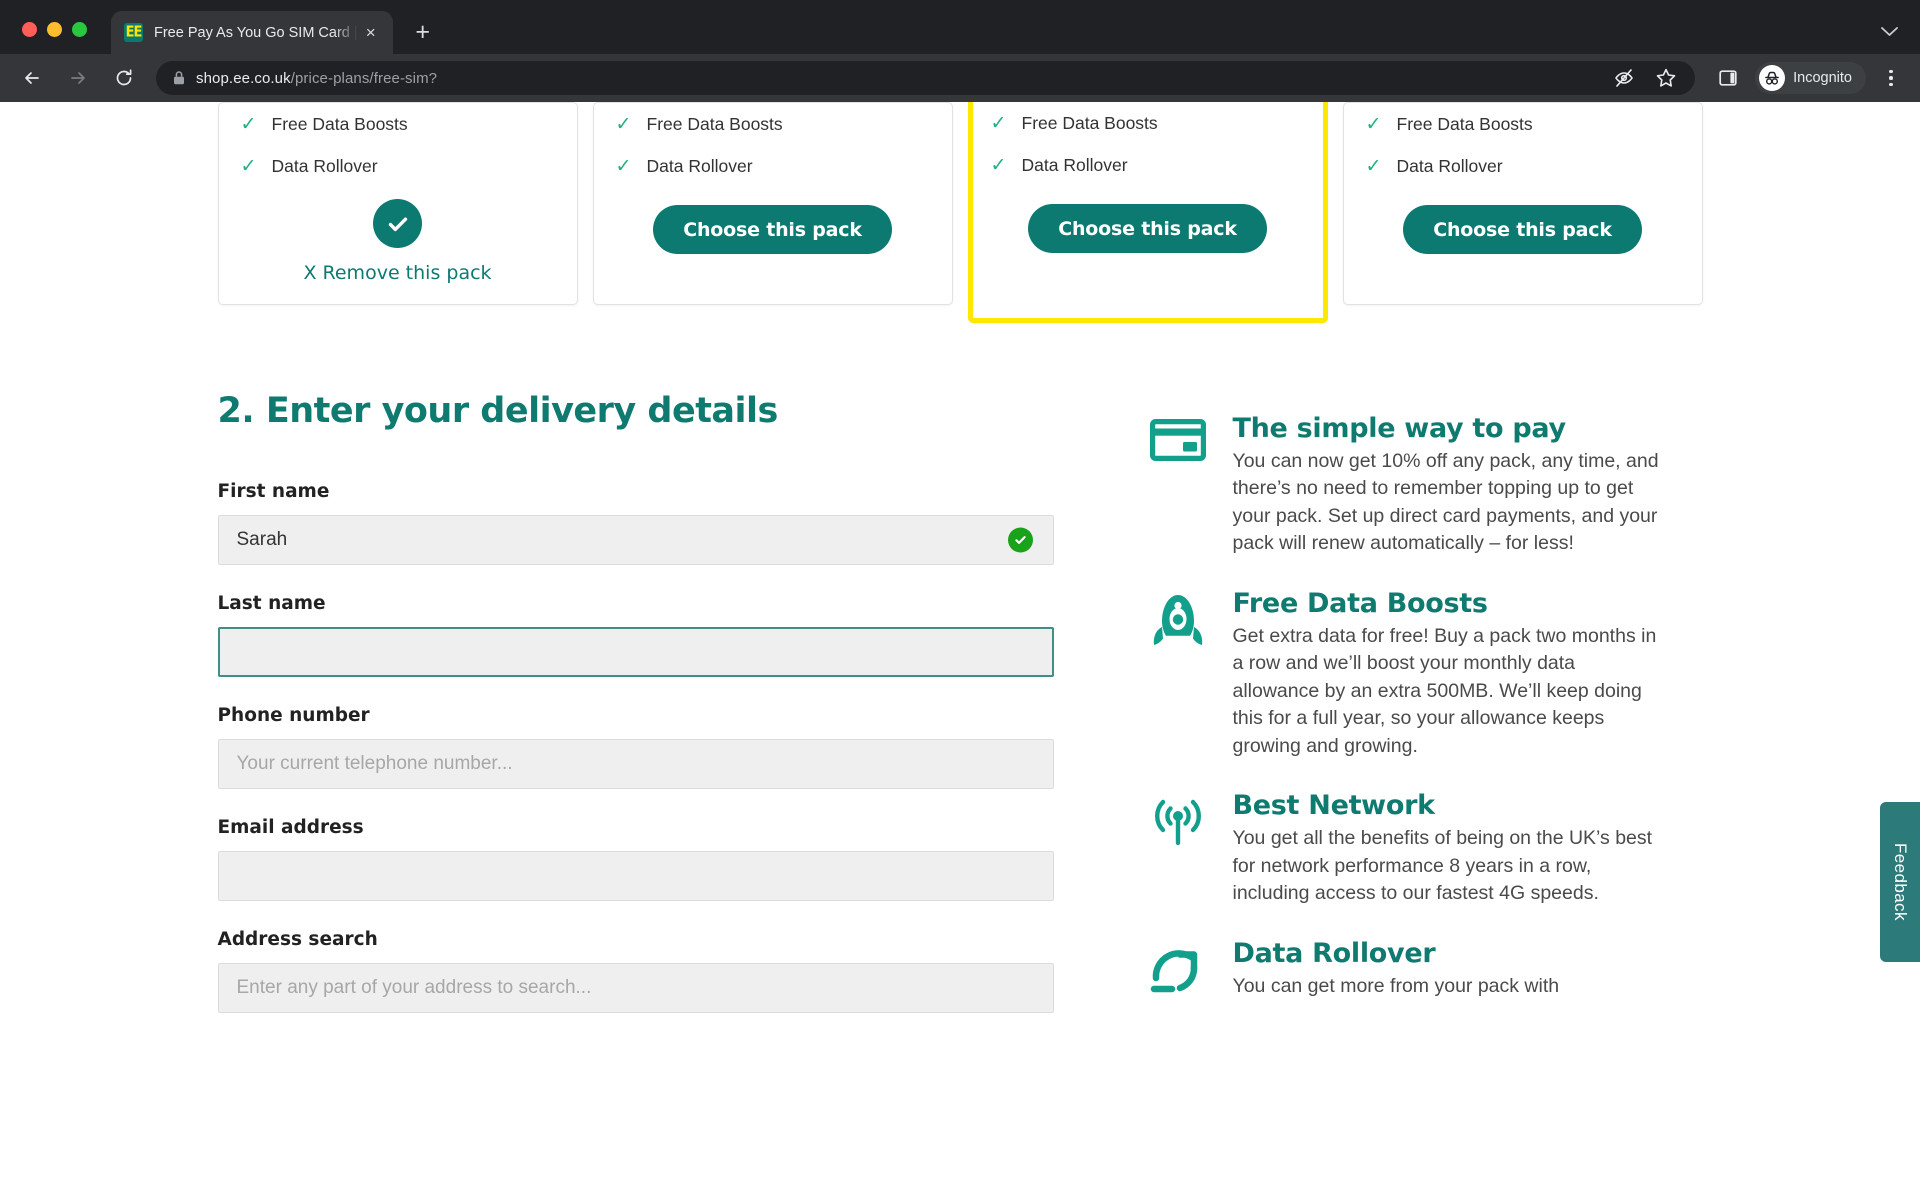  I want to click on pack-selected-state: X Remove this pack, so click(398, 241).